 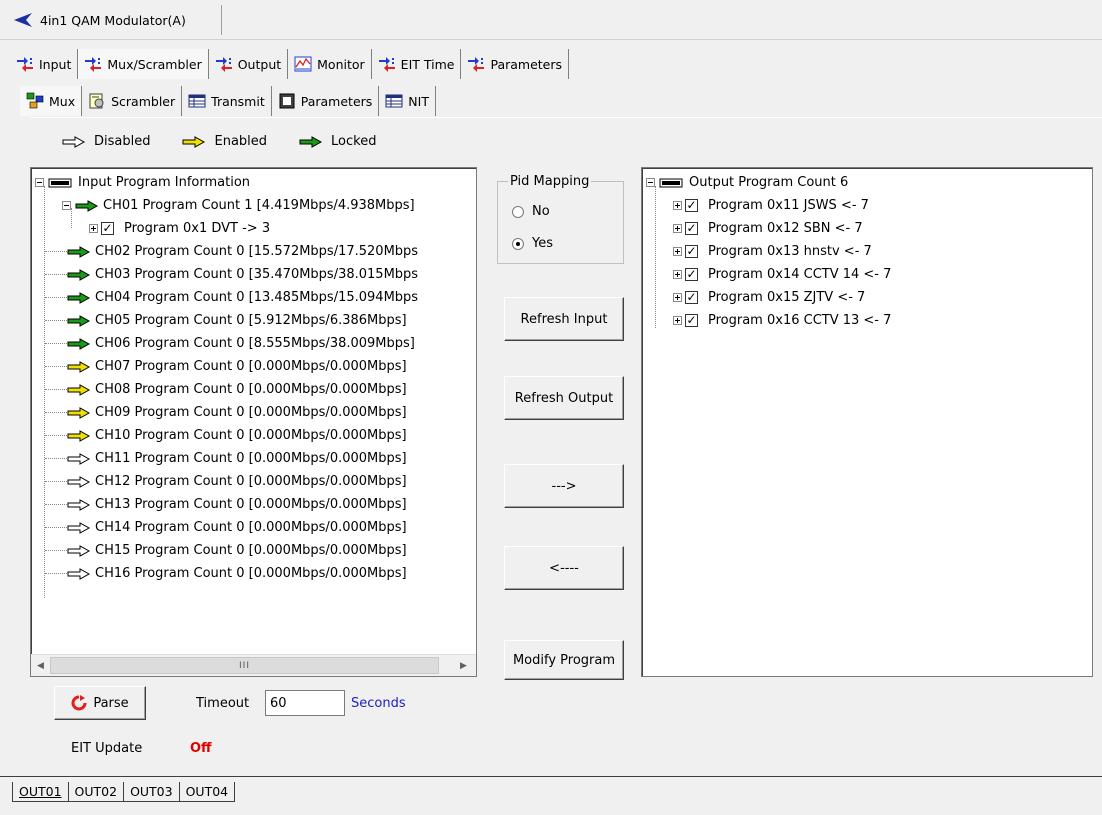 What do you see at coordinates (417, 64) in the screenshot?
I see `tab-eit-time: EIT Time` at bounding box center [417, 64].